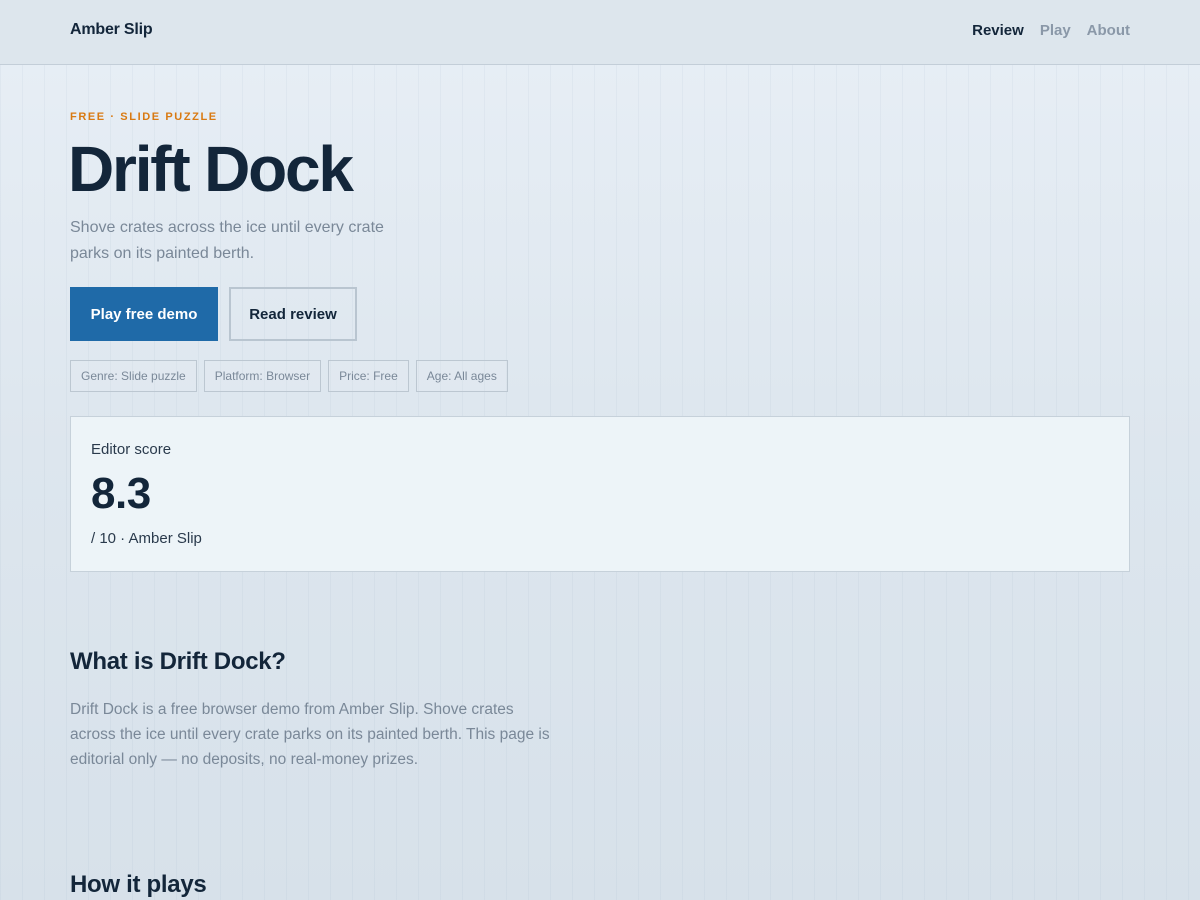 This screenshot has width=1200, height=900. Describe the element at coordinates (111, 30) in the screenshot. I see `brand-logo: Amber Slip` at that location.